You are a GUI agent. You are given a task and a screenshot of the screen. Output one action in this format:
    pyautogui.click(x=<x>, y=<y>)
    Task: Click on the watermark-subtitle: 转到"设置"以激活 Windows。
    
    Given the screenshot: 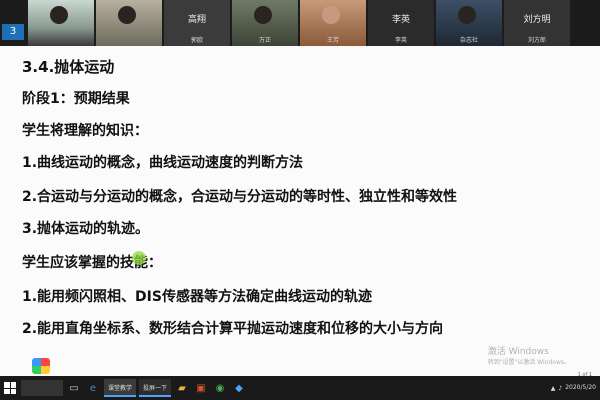 What is the action you would take?
    pyautogui.click(x=528, y=362)
    